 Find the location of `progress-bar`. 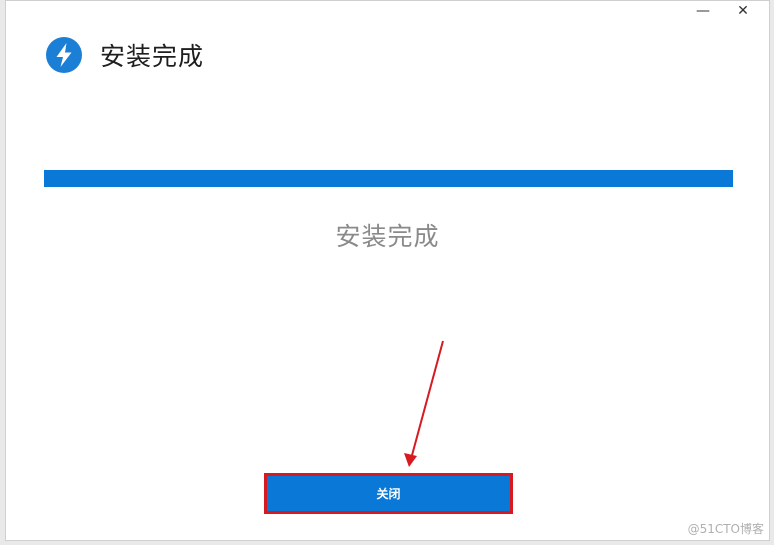

progress-bar is located at coordinates (388, 178).